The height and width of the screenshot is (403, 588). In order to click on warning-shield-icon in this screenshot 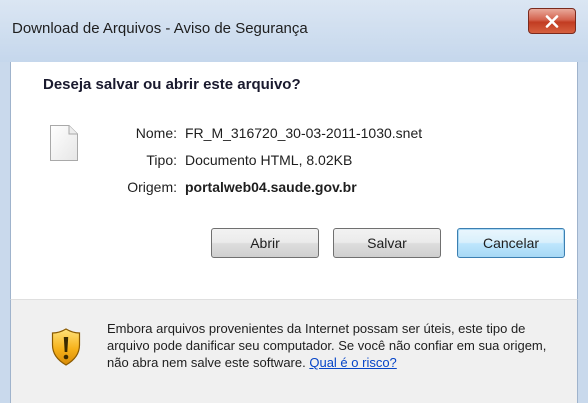, I will do `click(66, 347)`.